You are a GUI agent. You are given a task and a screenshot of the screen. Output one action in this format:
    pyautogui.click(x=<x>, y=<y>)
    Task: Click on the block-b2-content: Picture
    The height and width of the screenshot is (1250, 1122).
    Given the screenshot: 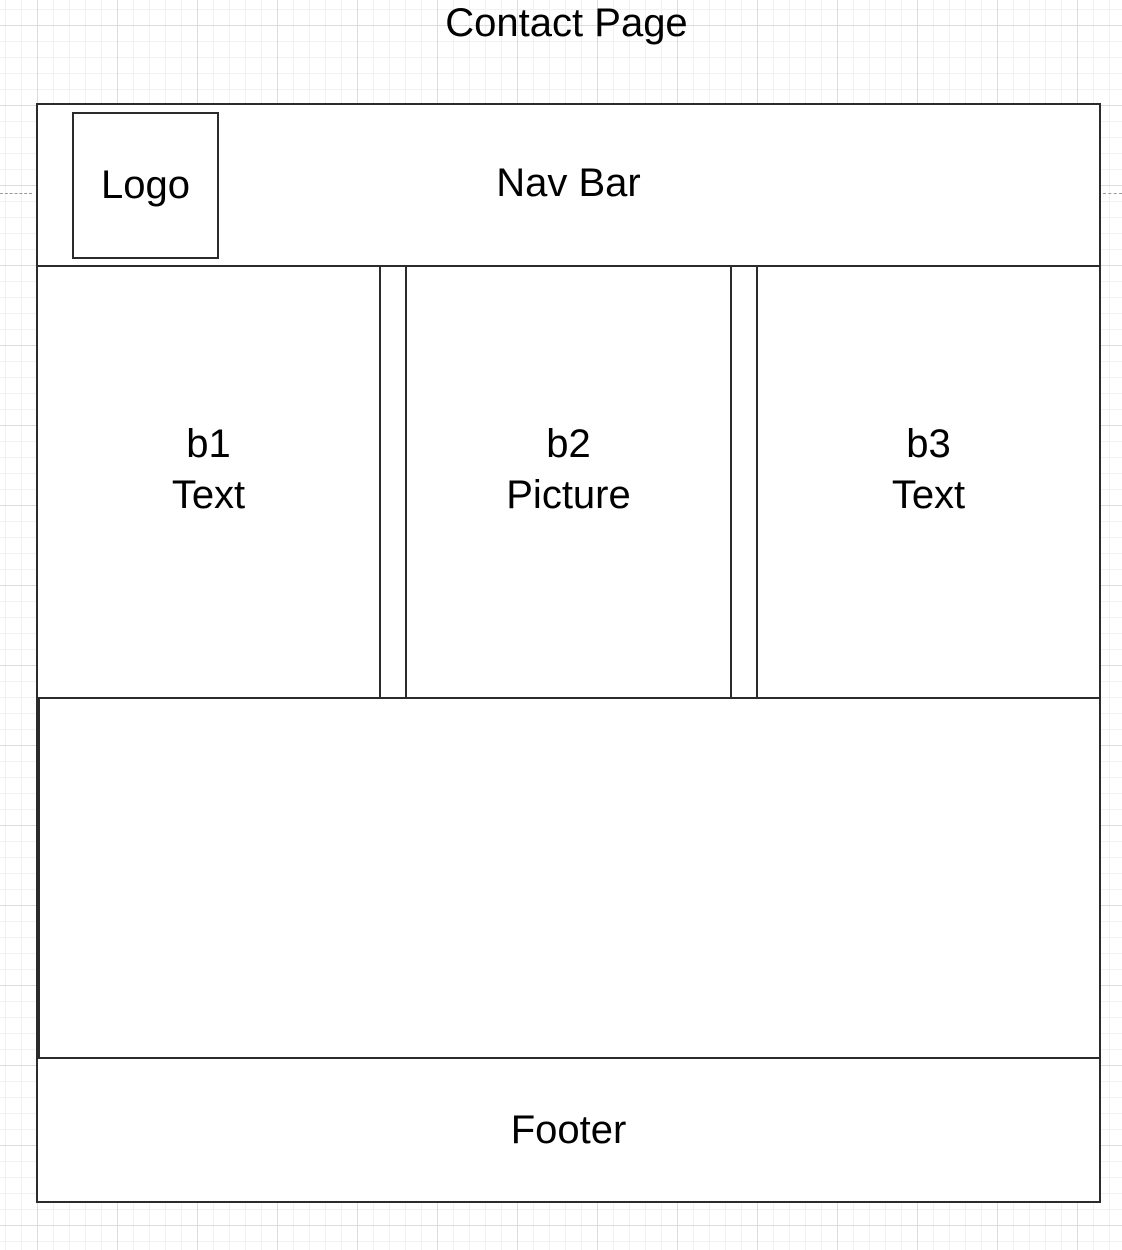 What is the action you would take?
    pyautogui.click(x=568, y=495)
    